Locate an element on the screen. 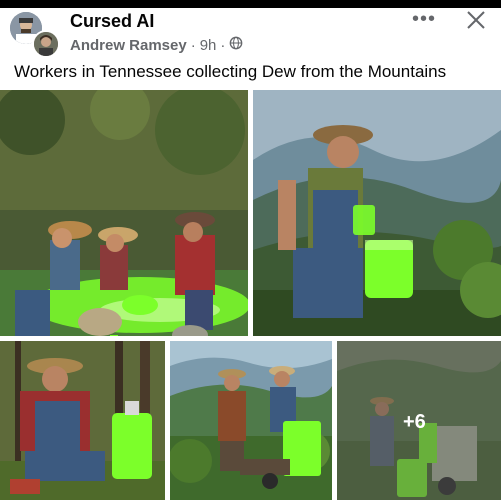  author-name: Andrew Ramsey is located at coordinates (128, 45).